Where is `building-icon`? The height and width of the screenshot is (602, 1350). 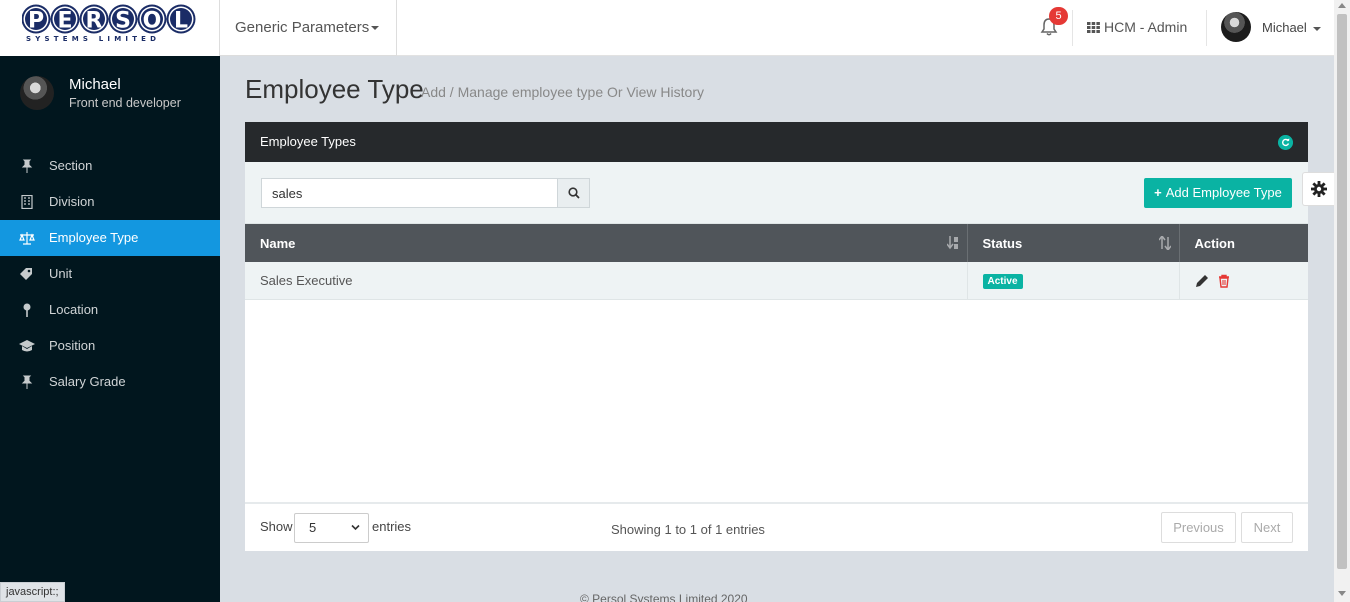
building-icon is located at coordinates (27, 202).